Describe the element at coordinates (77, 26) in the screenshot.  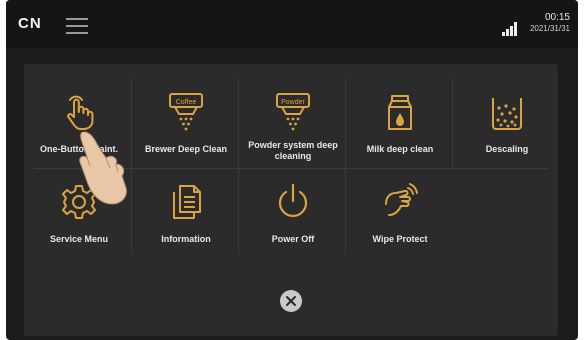
I see `menu-icon` at that location.